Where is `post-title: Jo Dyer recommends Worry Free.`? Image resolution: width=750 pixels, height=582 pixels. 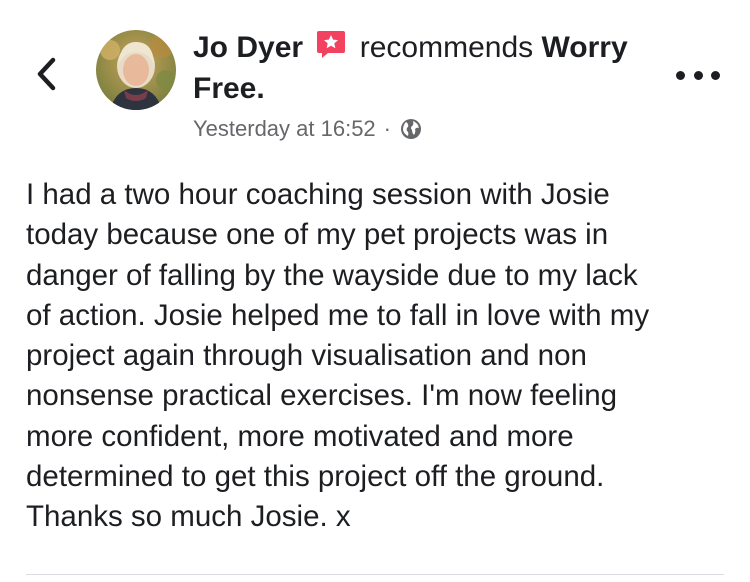
post-title: Jo Dyer recommends Worry Free. is located at coordinates (433, 68).